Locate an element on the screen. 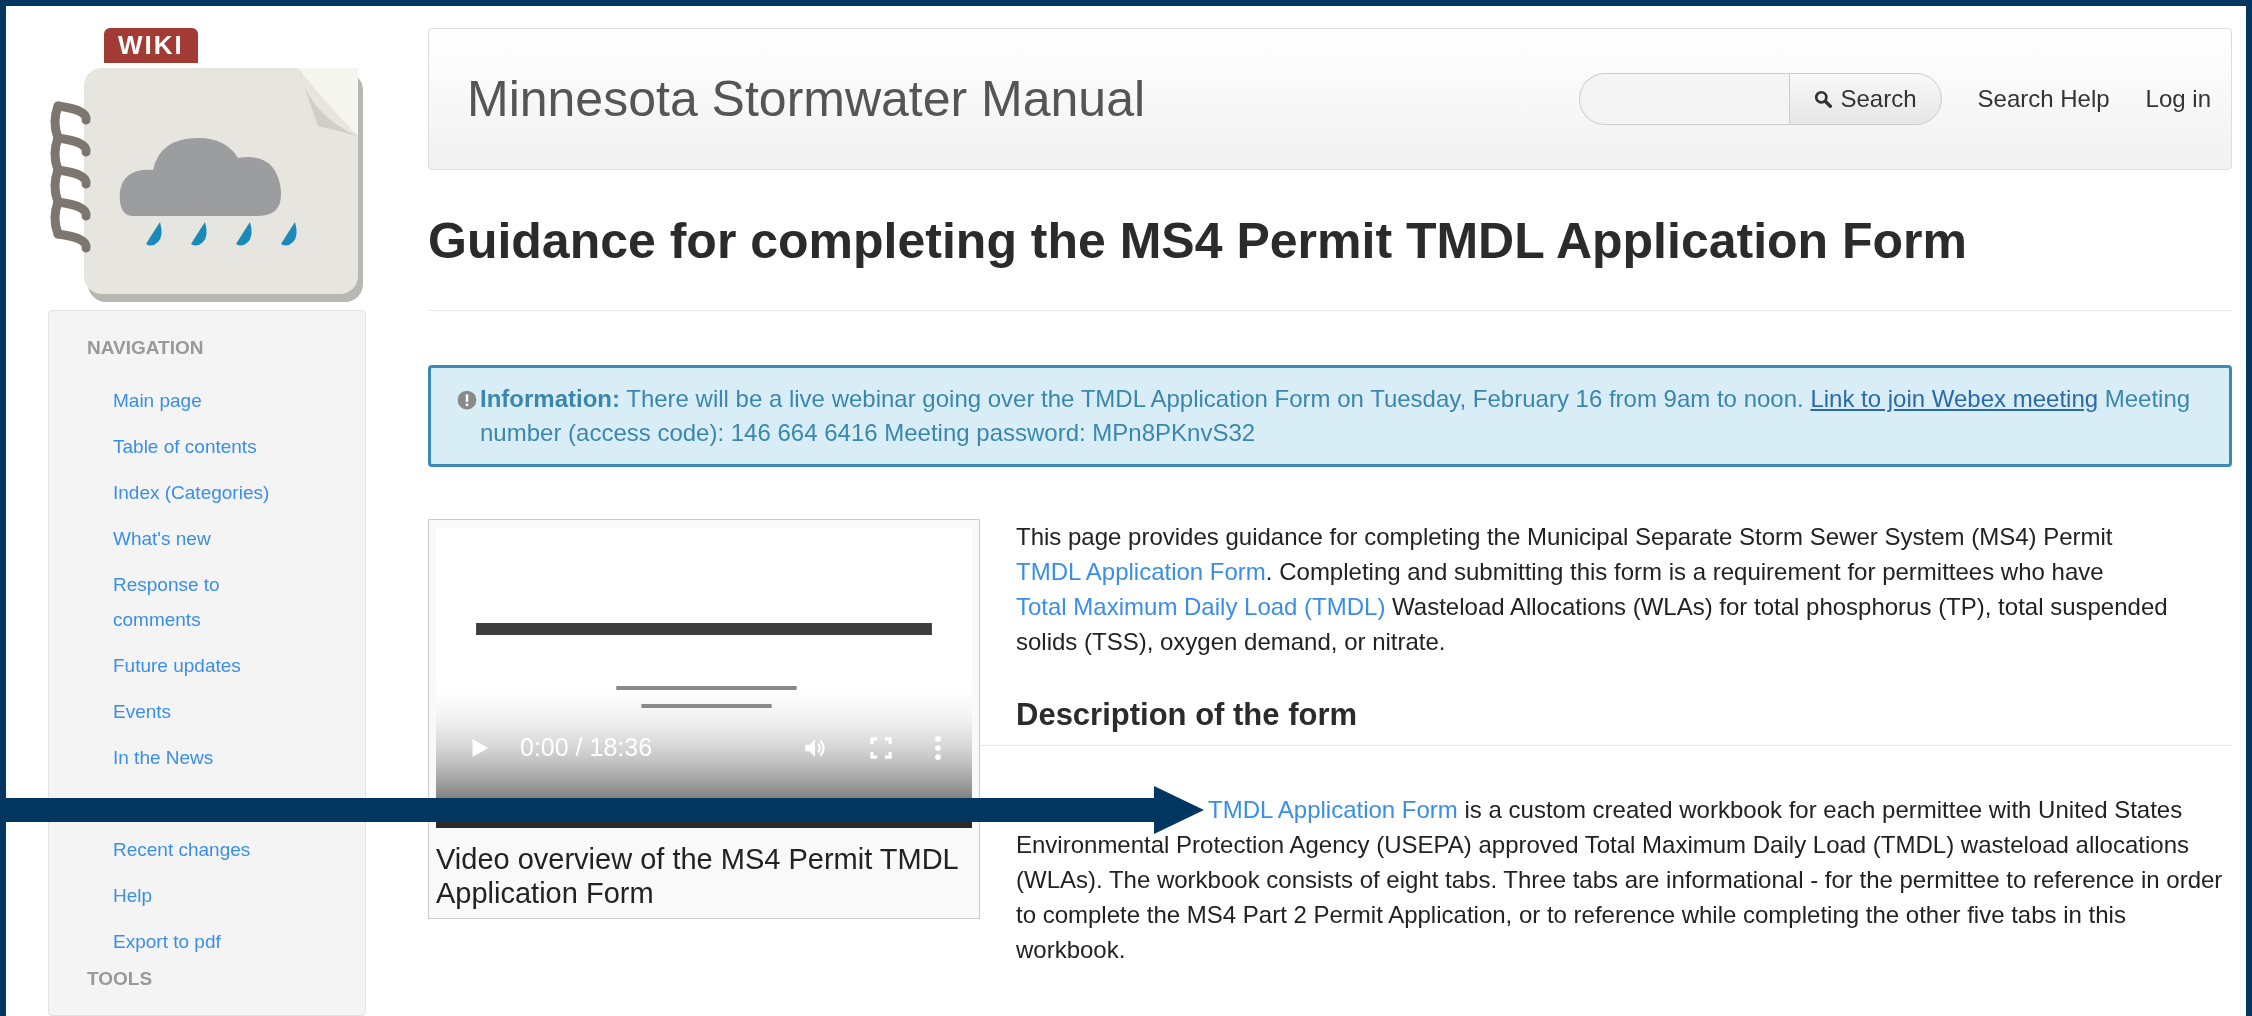 The height and width of the screenshot is (1016, 2252). nav-link: Response to comments is located at coordinates (198, 601).